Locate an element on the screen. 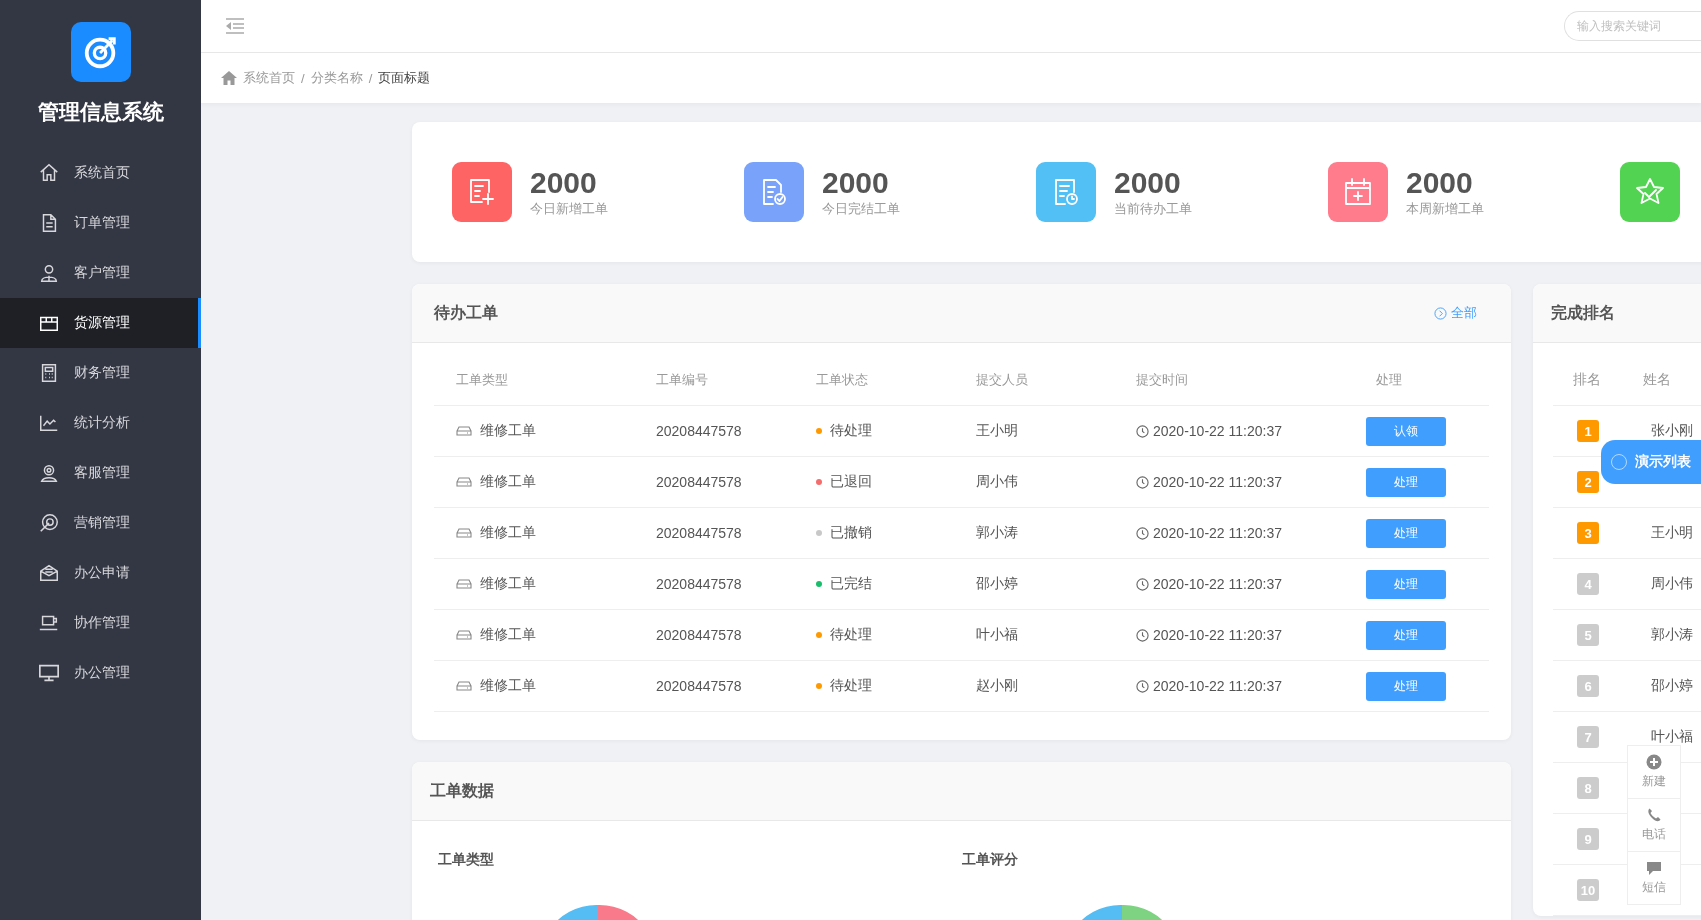  sidebar-item: 统计分析 is located at coordinates (100, 423).